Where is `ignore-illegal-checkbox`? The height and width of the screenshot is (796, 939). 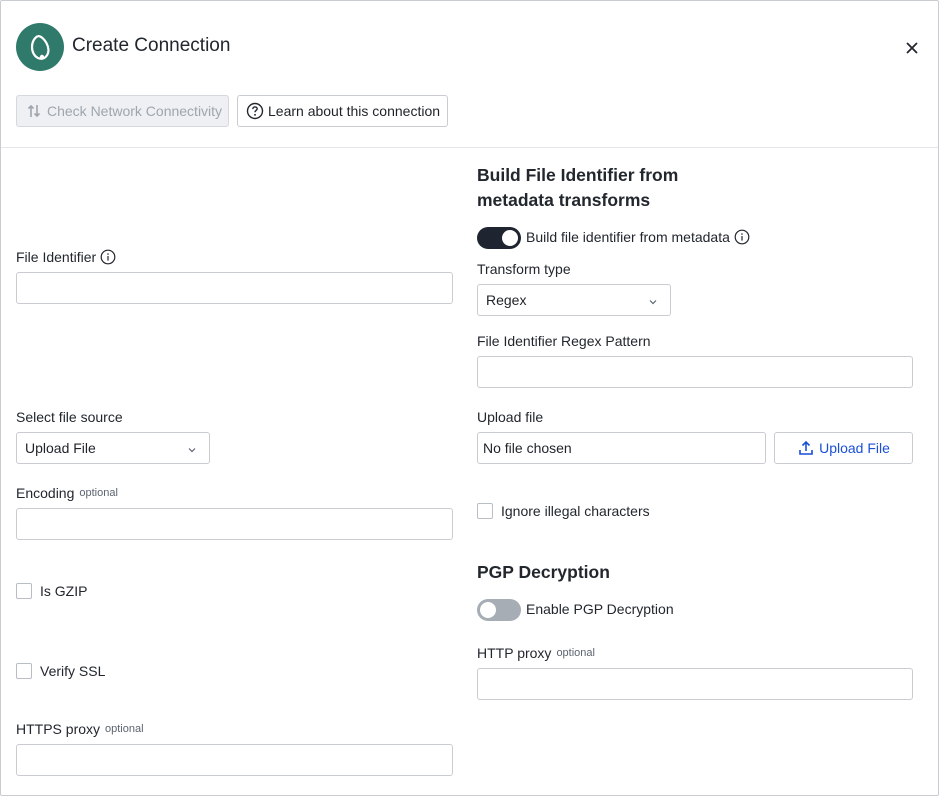
ignore-illegal-checkbox is located at coordinates (485, 511).